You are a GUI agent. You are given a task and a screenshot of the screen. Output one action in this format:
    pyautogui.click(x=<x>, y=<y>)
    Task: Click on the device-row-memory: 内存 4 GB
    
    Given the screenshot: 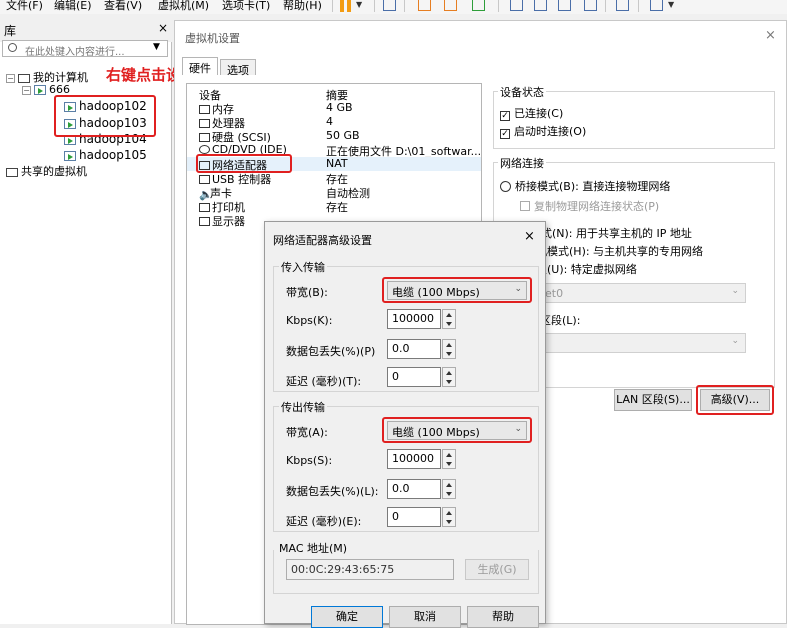 What is the action you would take?
    pyautogui.click(x=334, y=108)
    